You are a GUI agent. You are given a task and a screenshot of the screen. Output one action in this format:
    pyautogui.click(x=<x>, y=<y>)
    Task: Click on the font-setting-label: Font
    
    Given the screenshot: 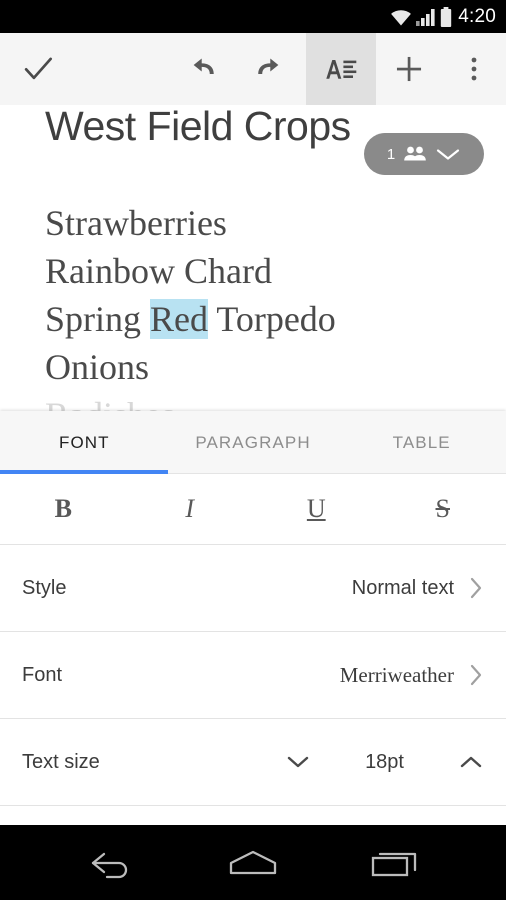 What is the action you would take?
    pyautogui.click(x=42, y=674)
    